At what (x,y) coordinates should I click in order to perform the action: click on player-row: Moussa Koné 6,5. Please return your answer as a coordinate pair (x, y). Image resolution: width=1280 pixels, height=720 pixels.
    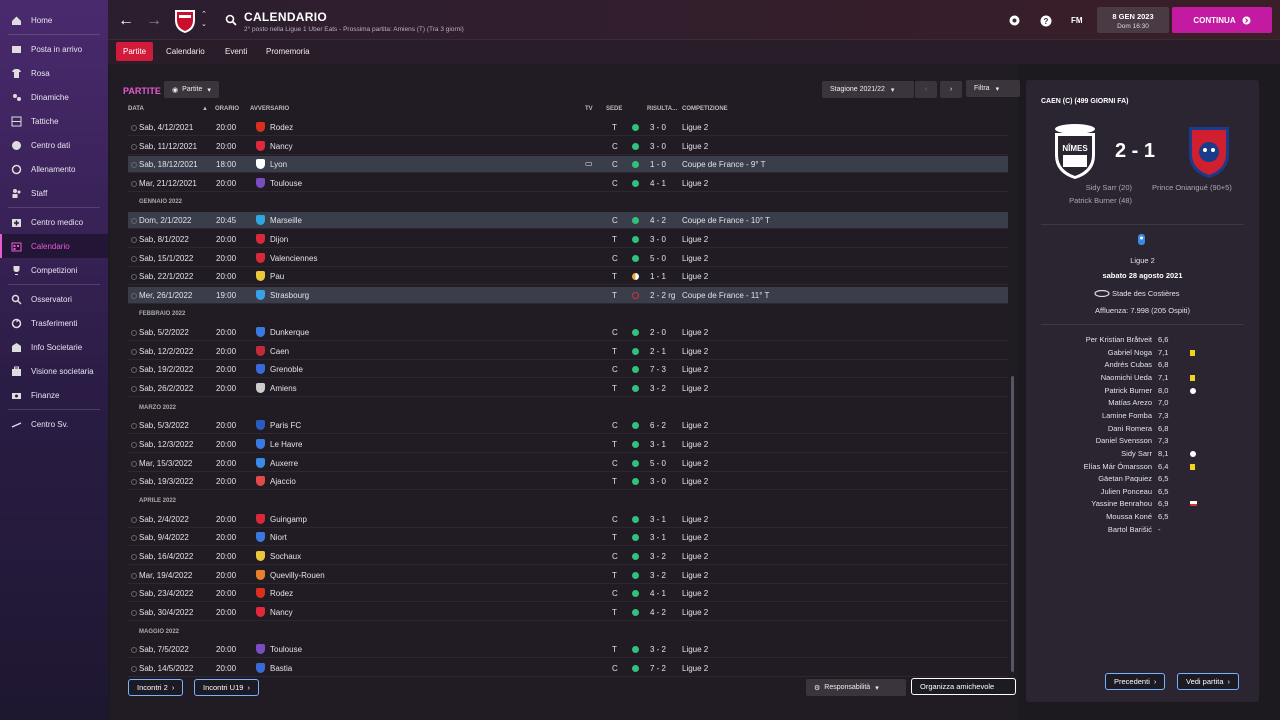
    Looking at the image, I should click on (1140, 518).